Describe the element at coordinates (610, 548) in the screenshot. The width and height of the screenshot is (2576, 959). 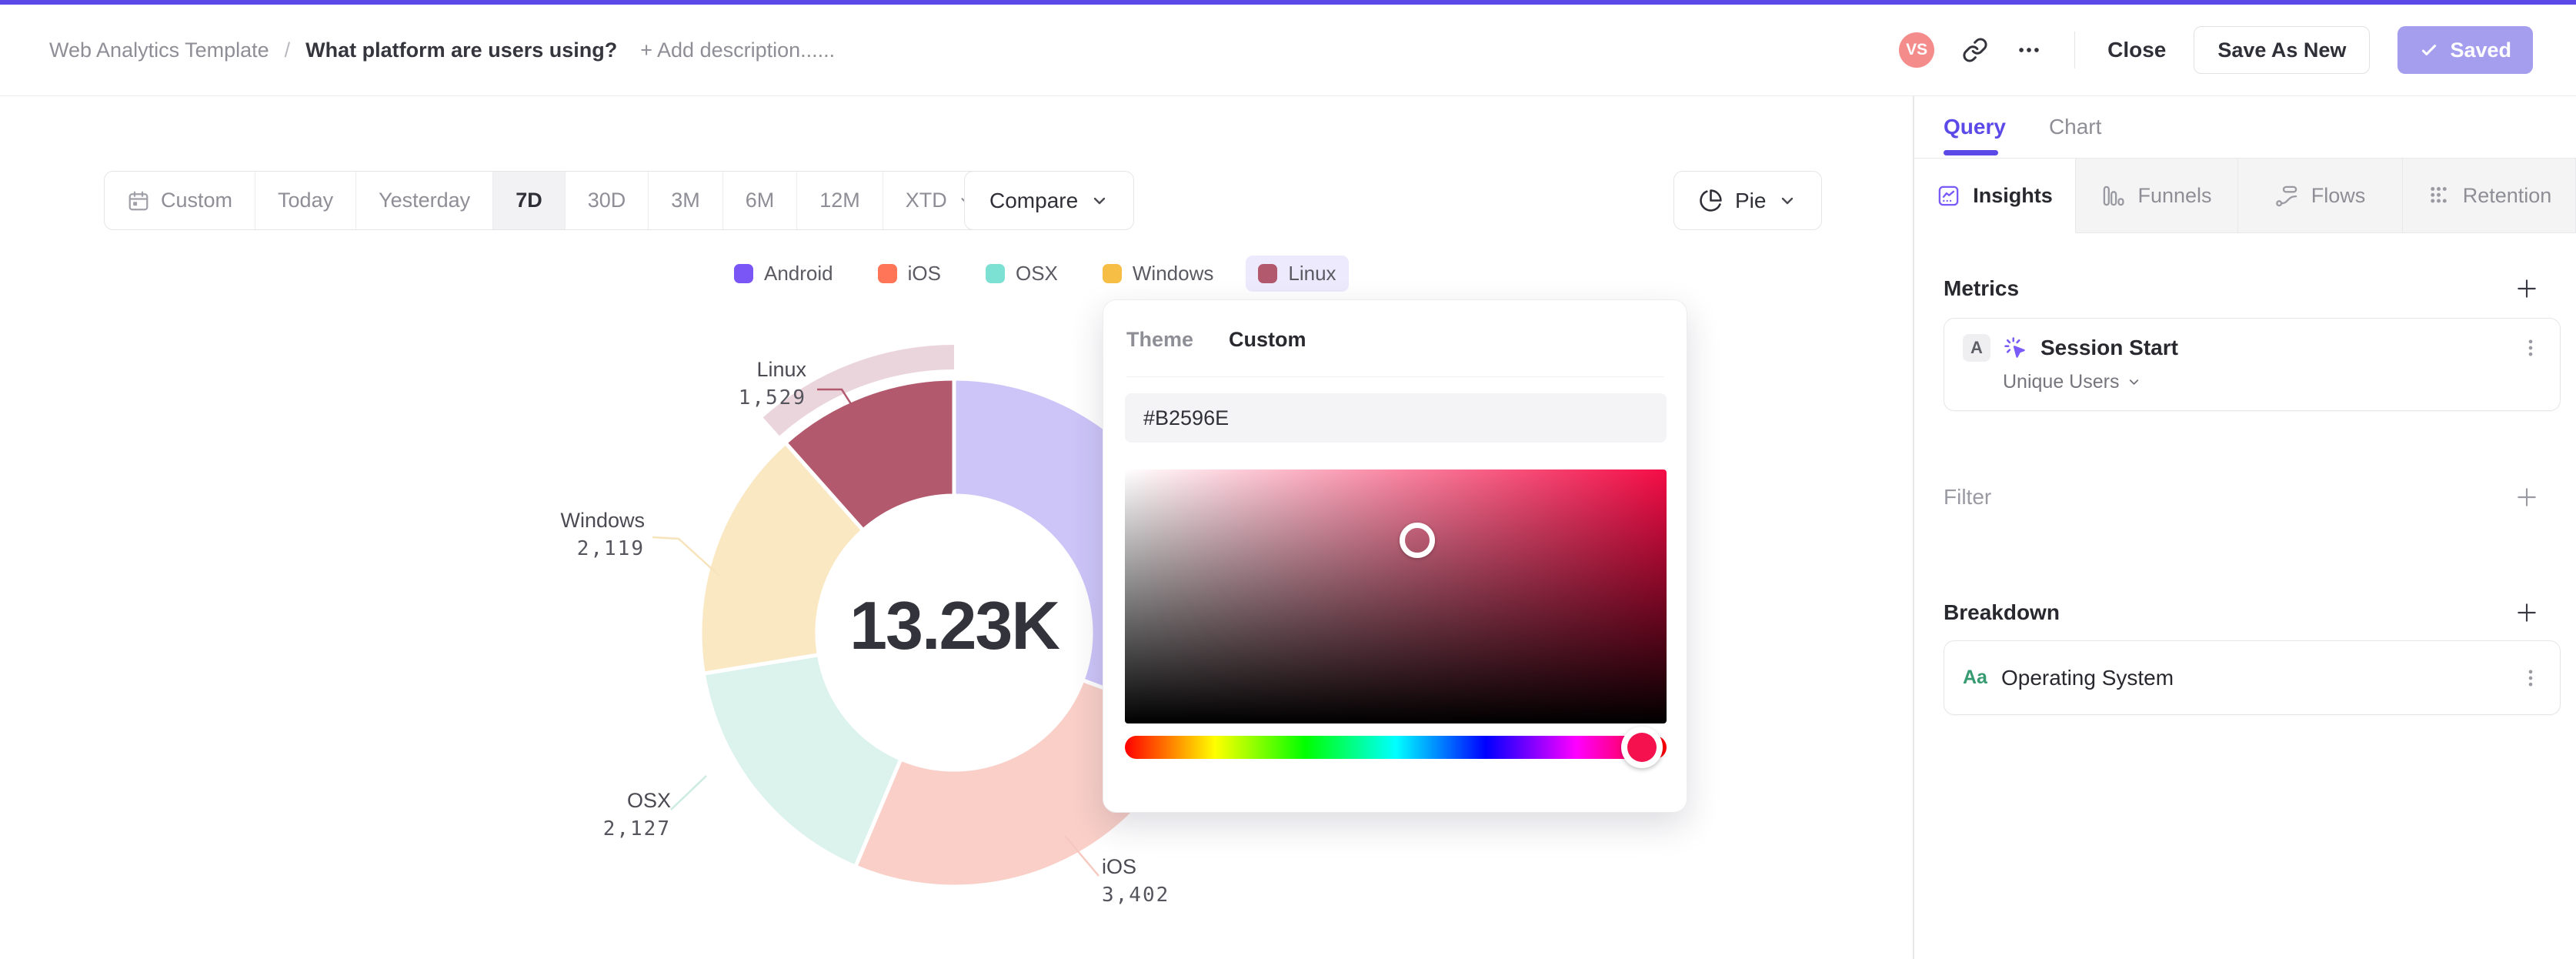
I see `slice-label-value: 2,119` at that location.